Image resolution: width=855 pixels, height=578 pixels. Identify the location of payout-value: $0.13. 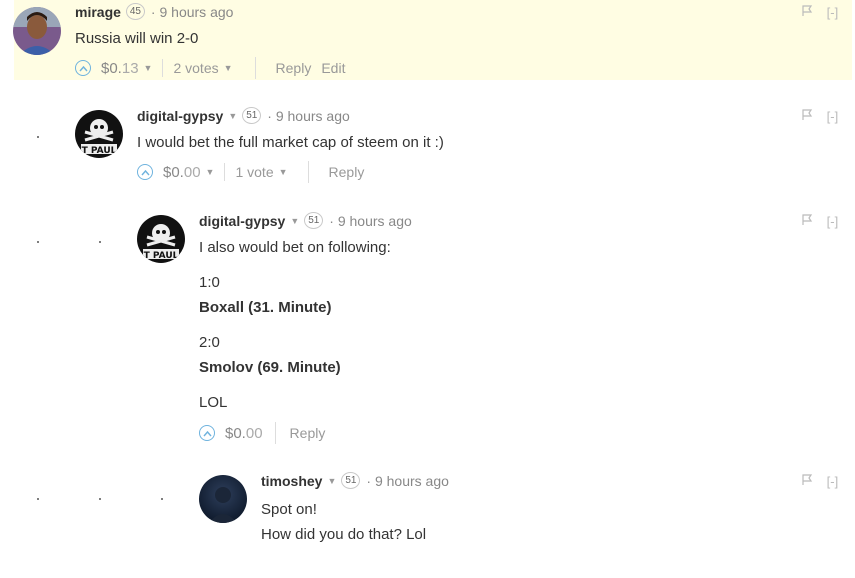
(120, 68).